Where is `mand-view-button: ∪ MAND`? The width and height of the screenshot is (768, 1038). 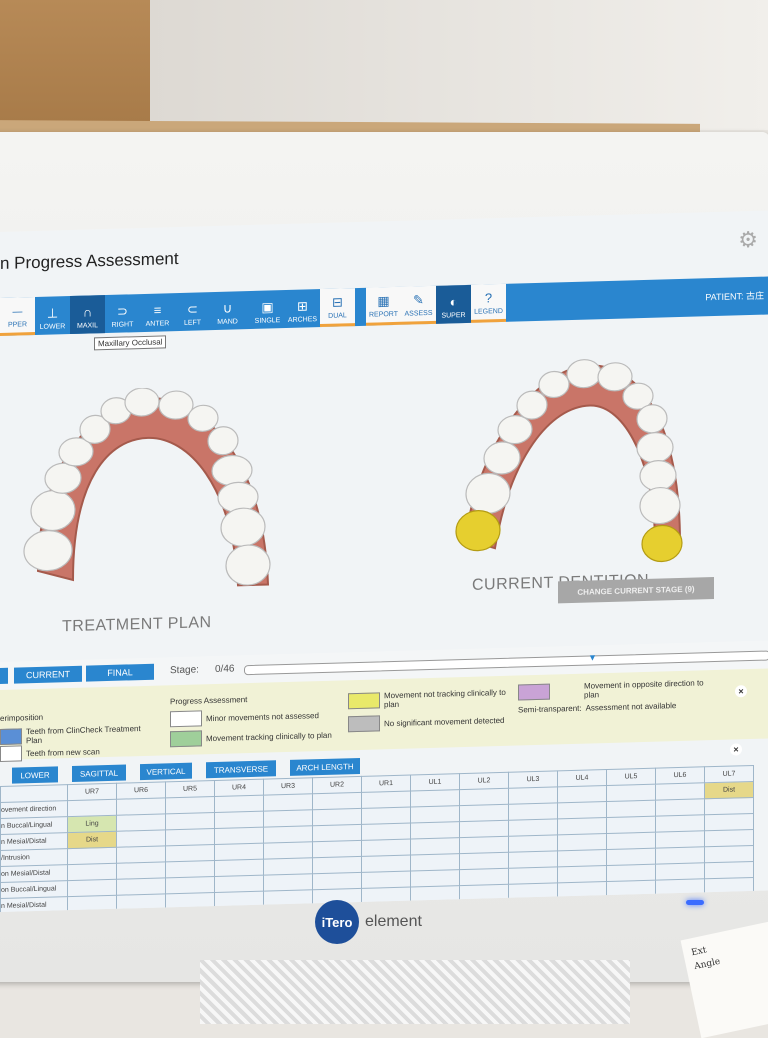
mand-view-button: ∪ MAND is located at coordinates (227, 310).